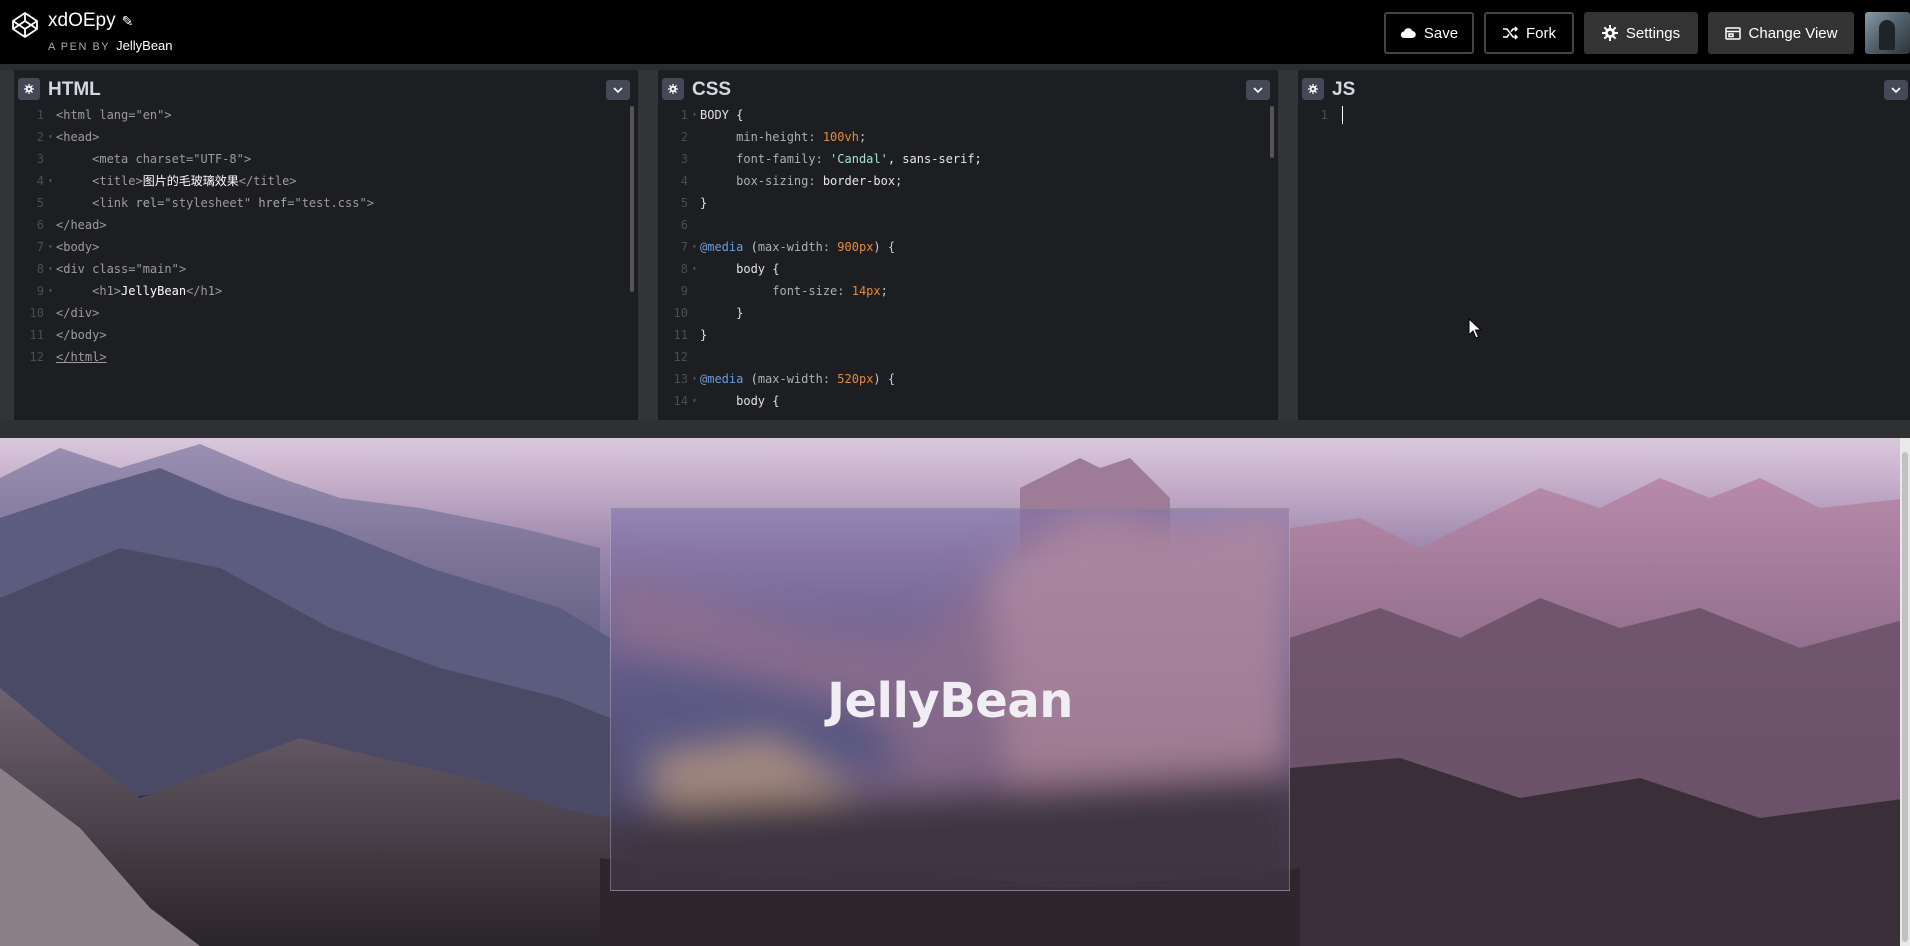 The height and width of the screenshot is (946, 1910). What do you see at coordinates (1541, 33) in the screenshot?
I see `fork-button-label: Fork` at bounding box center [1541, 33].